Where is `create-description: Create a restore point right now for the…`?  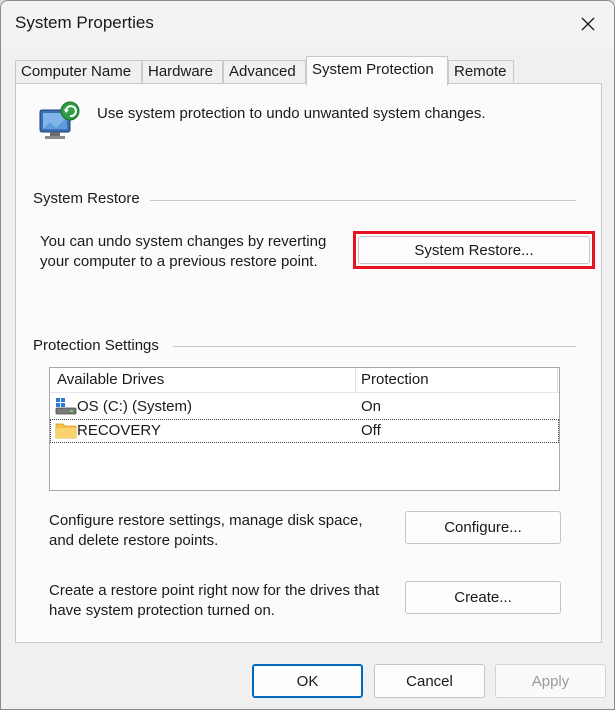 create-description: Create a restore point right now for the… is located at coordinates (214, 600).